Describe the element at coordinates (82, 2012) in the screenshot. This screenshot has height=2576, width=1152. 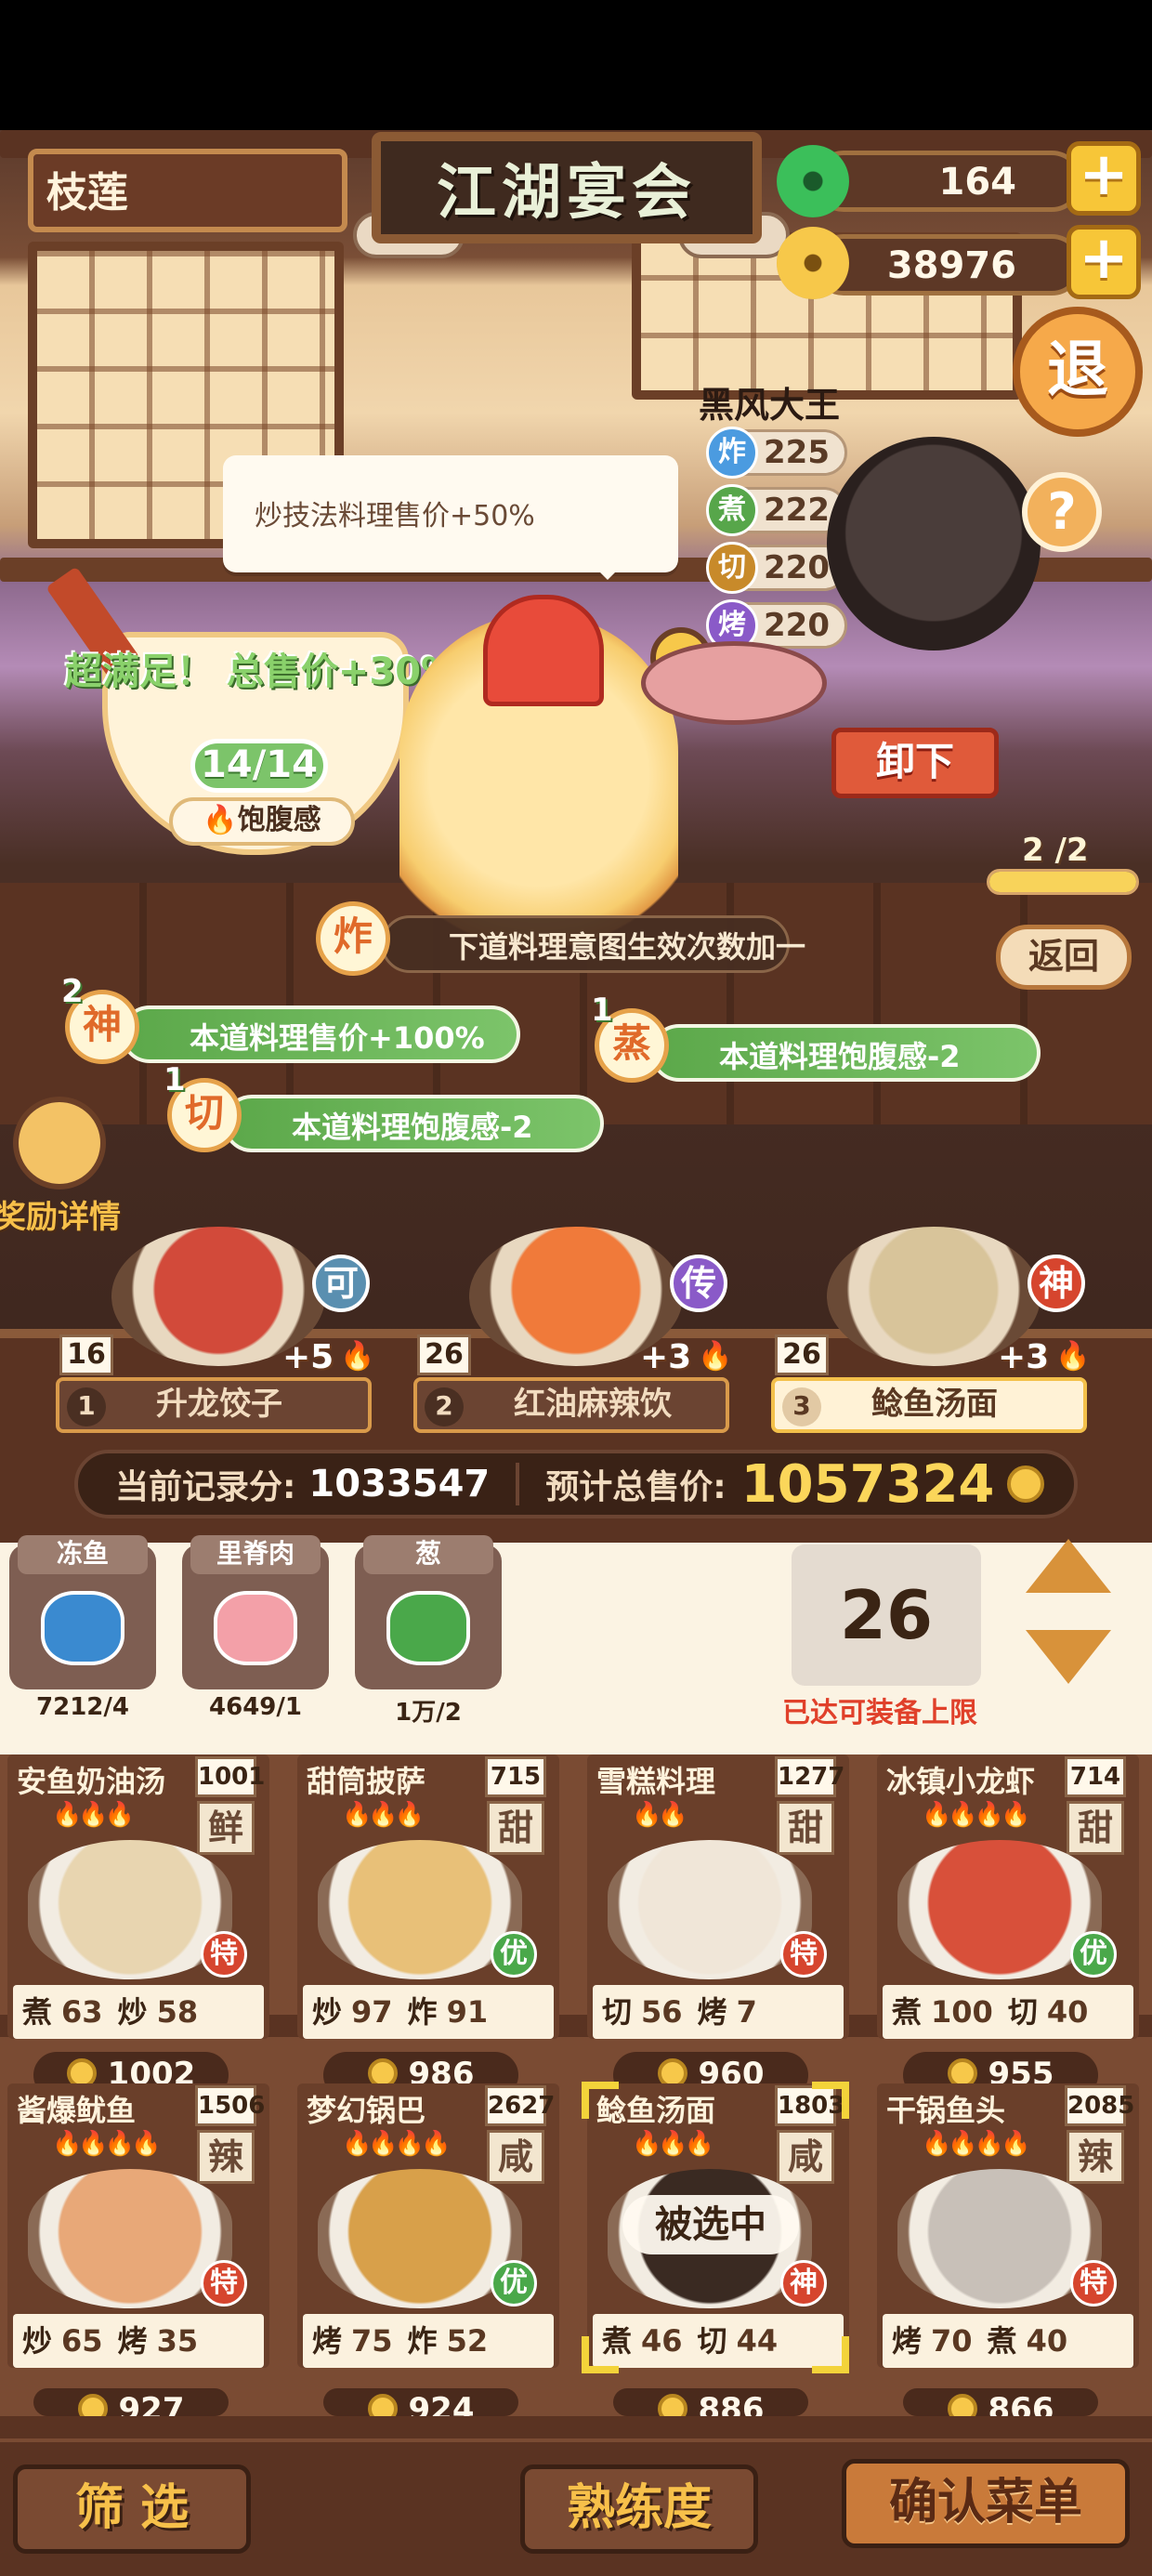
I see `recipe-skill-1-value: 63` at that location.